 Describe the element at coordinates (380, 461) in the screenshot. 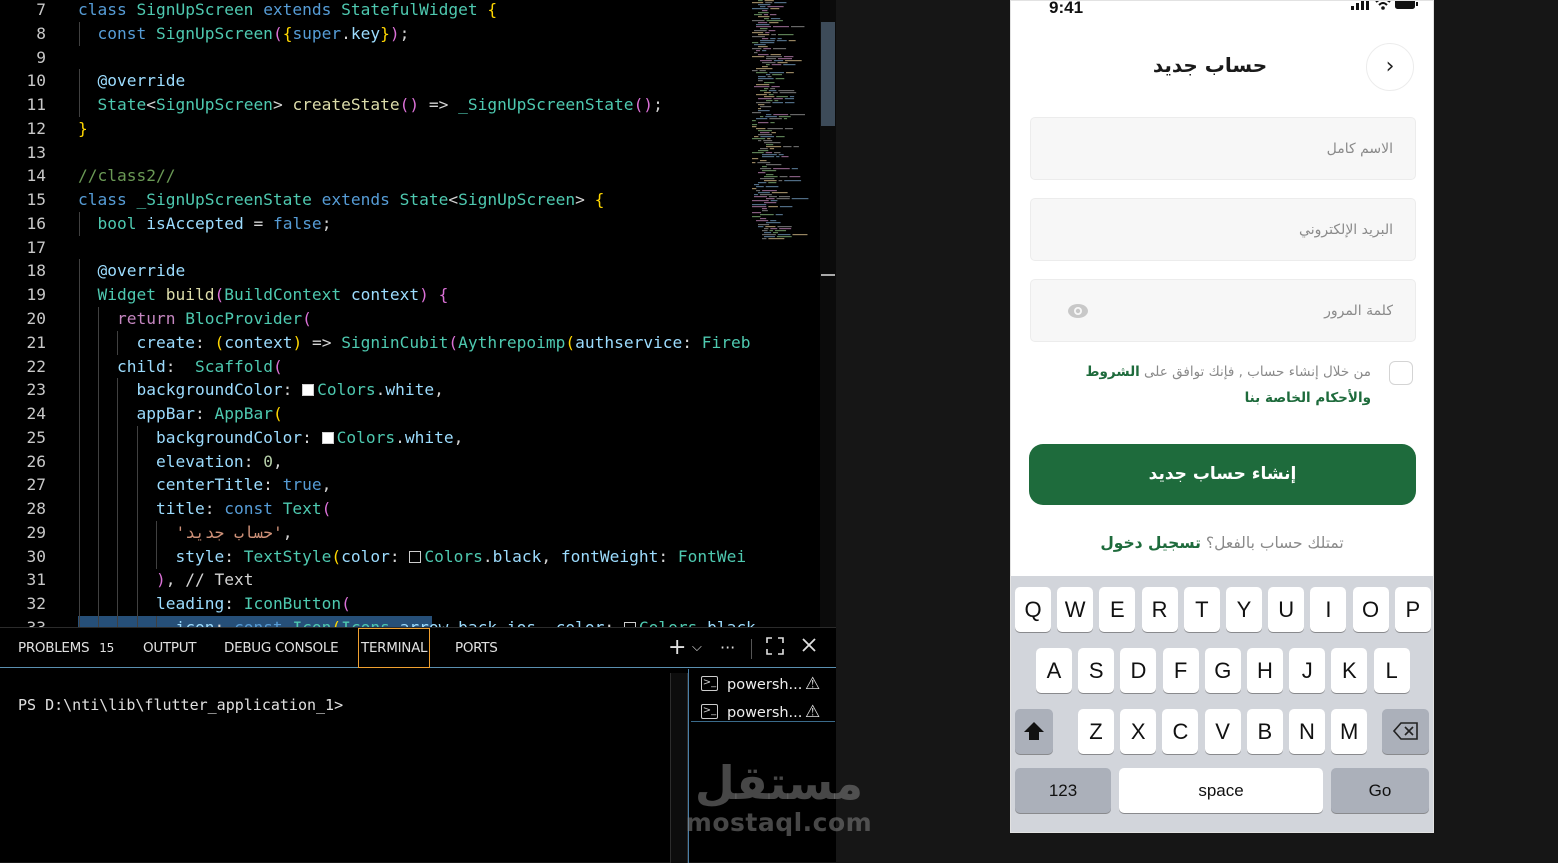

I see `code-line: 26 elevation: 0,` at that location.